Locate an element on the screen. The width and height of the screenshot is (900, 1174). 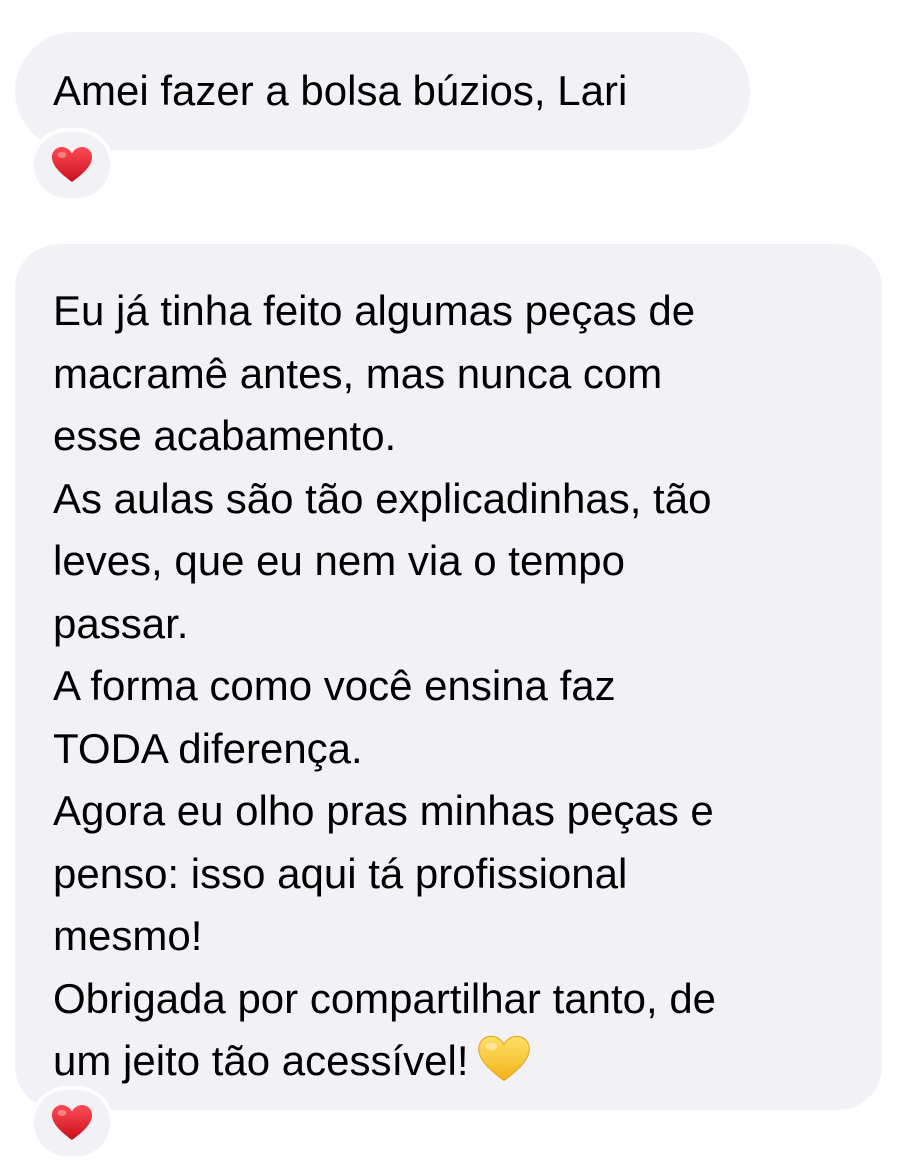
message-bubble-1: Amei fazer a bolsa búzios, Lari is located at coordinates (382, 91).